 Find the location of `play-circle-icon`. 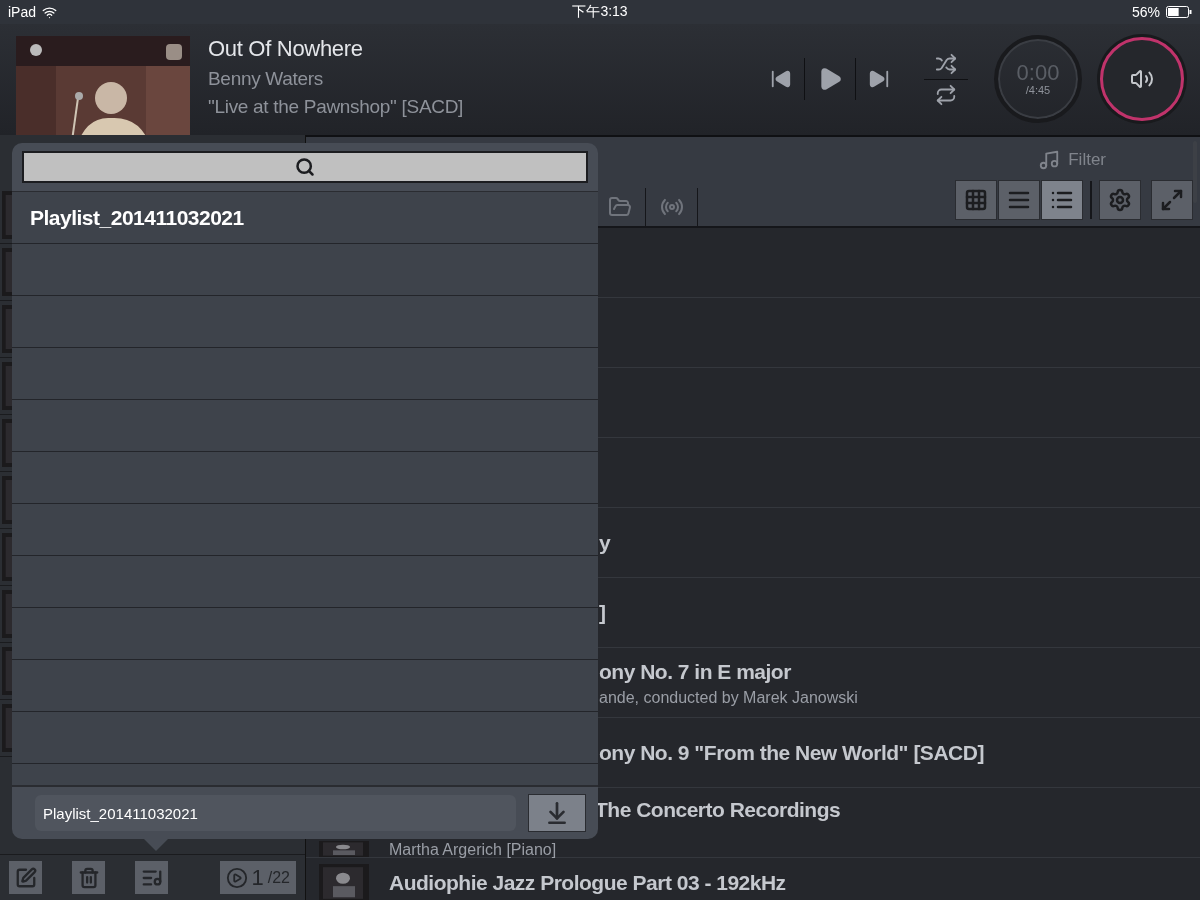

play-circle-icon is located at coordinates (236, 877).